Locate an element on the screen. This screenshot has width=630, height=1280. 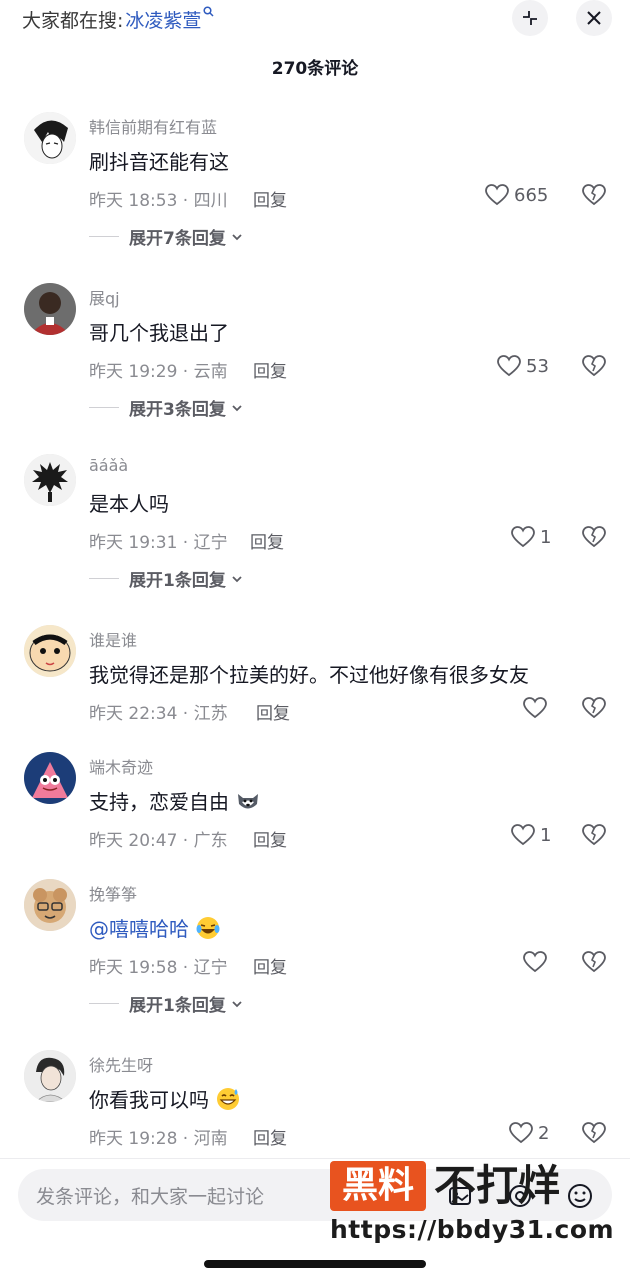
comment-count-title: 270条评论 is located at coordinates (315, 69).